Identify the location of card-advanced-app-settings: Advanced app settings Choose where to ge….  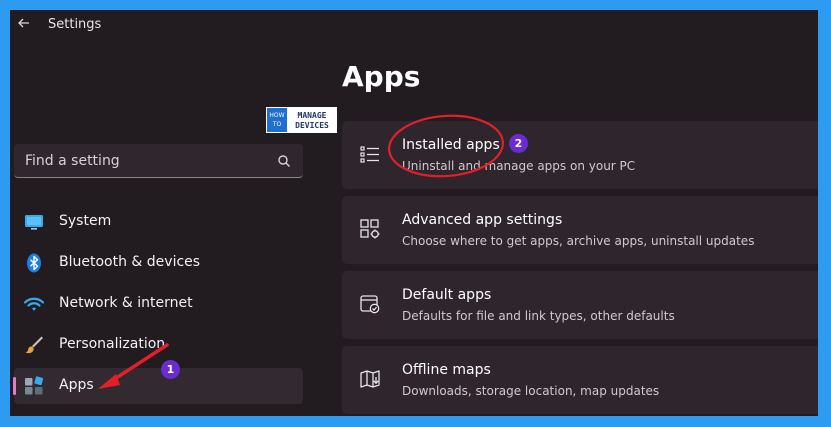
(580, 230).